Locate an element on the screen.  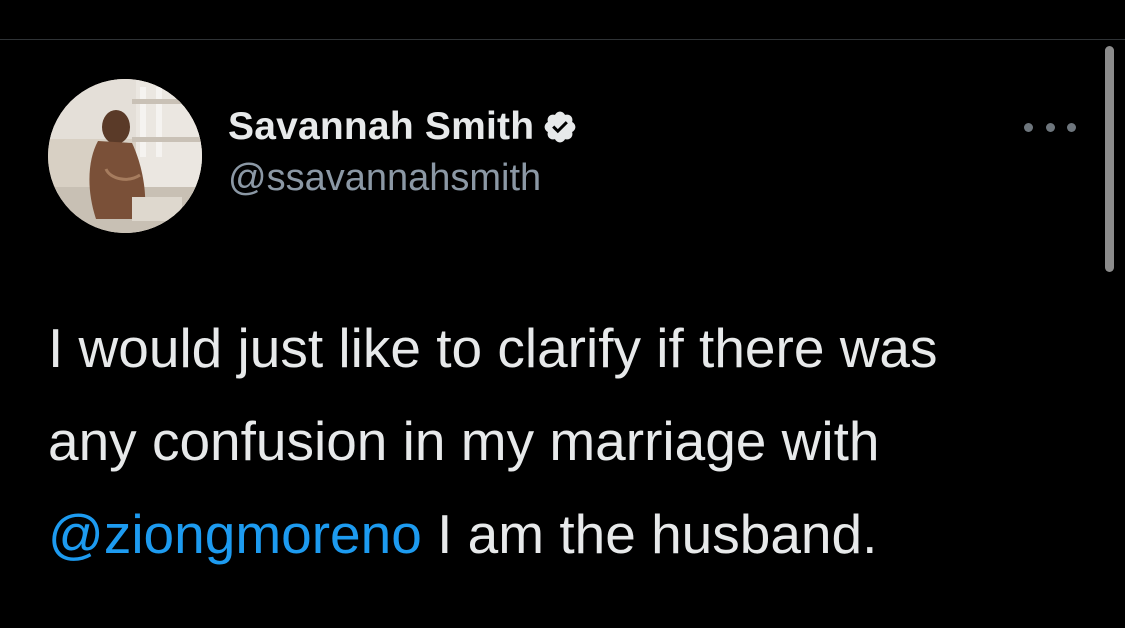
more-options-icon is located at coordinates (1050, 127).